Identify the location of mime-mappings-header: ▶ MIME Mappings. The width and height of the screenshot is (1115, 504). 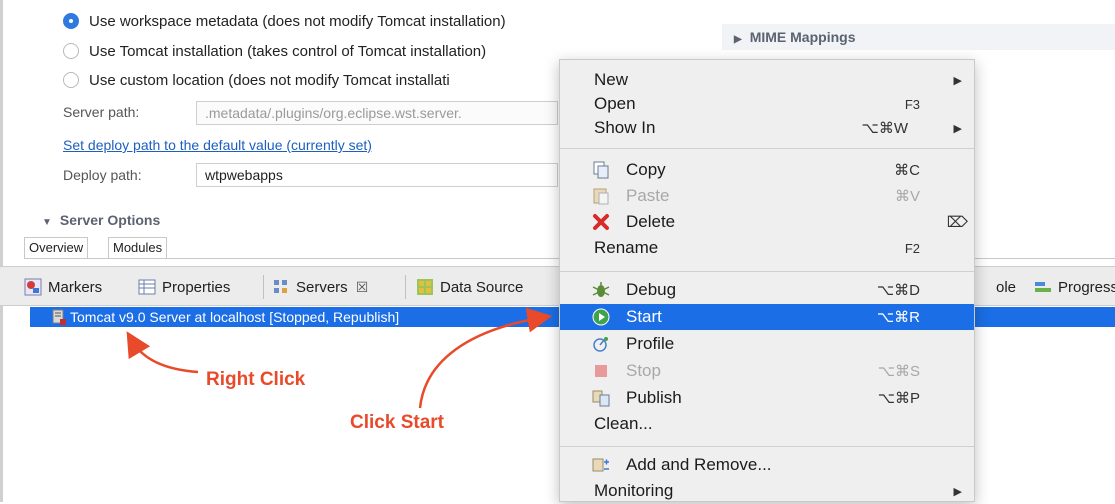
(918, 37).